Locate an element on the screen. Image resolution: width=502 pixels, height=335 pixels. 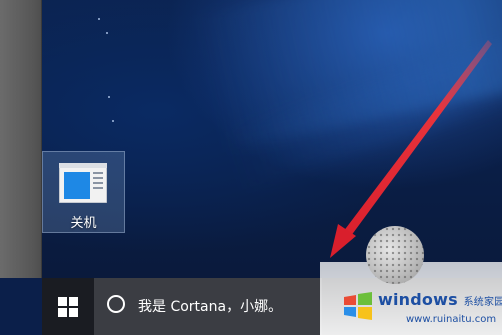
watermark-globe-icon is located at coordinates (395, 255).